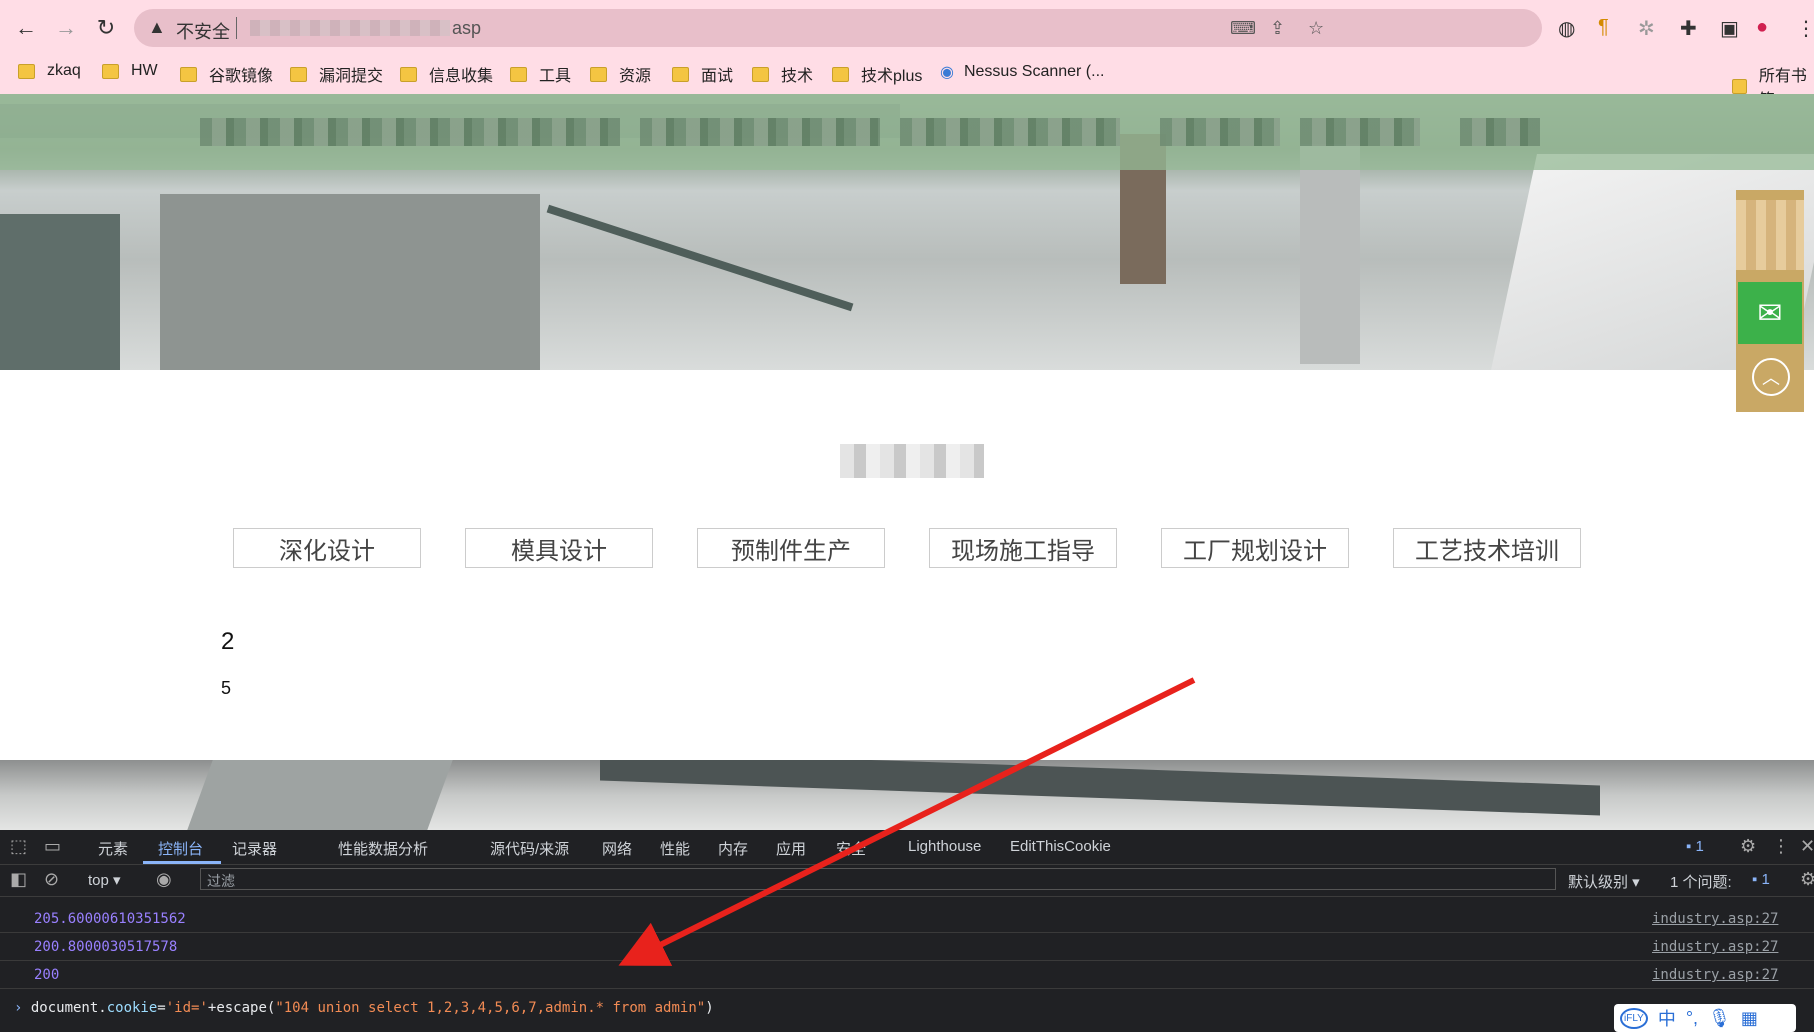 The width and height of the screenshot is (1814, 1032). Describe the element at coordinates (1748, 846) in the screenshot. I see `settings-gear-icon: ⚙` at that location.